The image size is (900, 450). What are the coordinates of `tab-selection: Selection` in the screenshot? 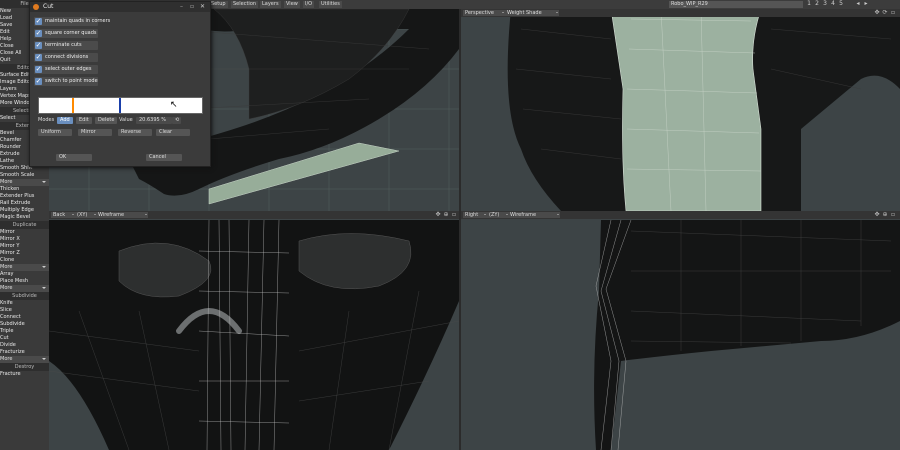 It's located at (245, 4).